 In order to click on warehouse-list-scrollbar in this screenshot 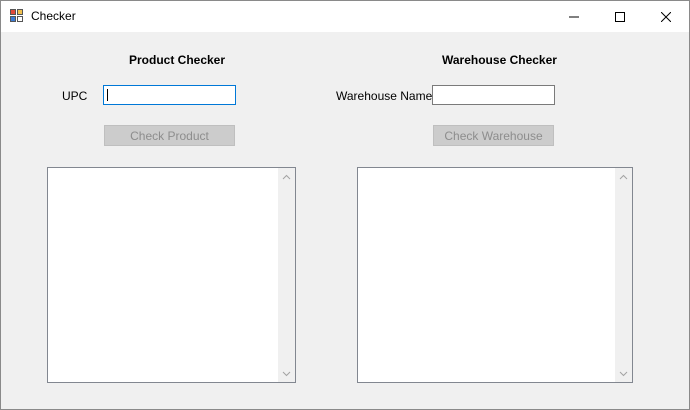, I will do `click(623, 275)`.